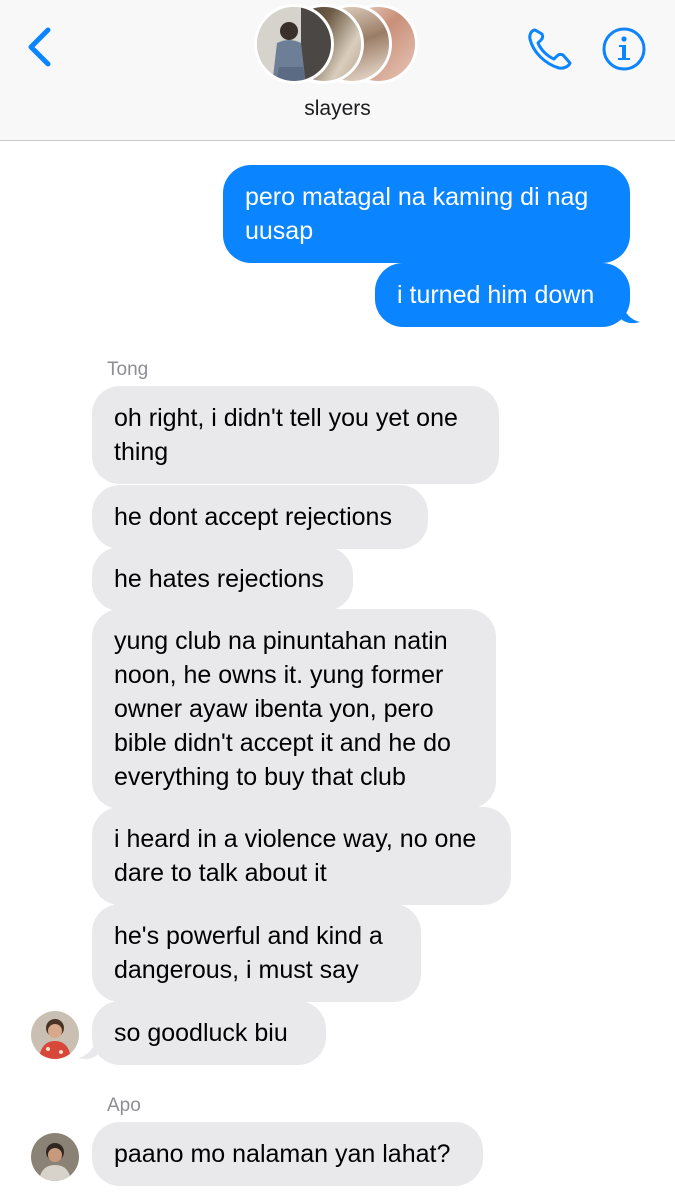 The height and width of the screenshot is (1200, 675). I want to click on chevron-left-icon, so click(39, 47).